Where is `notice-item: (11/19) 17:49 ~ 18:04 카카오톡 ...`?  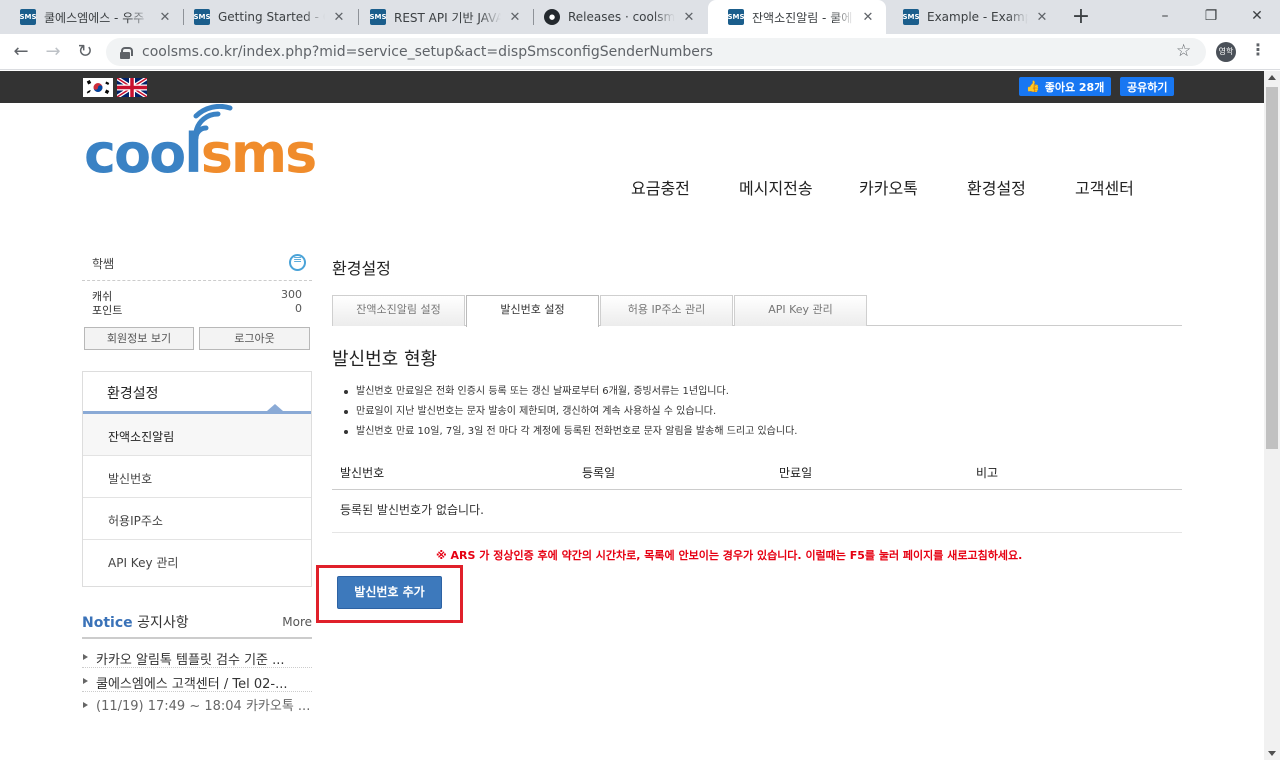
notice-item: (11/19) 17:49 ~ 18:04 카카오톡 ... is located at coordinates (197, 717).